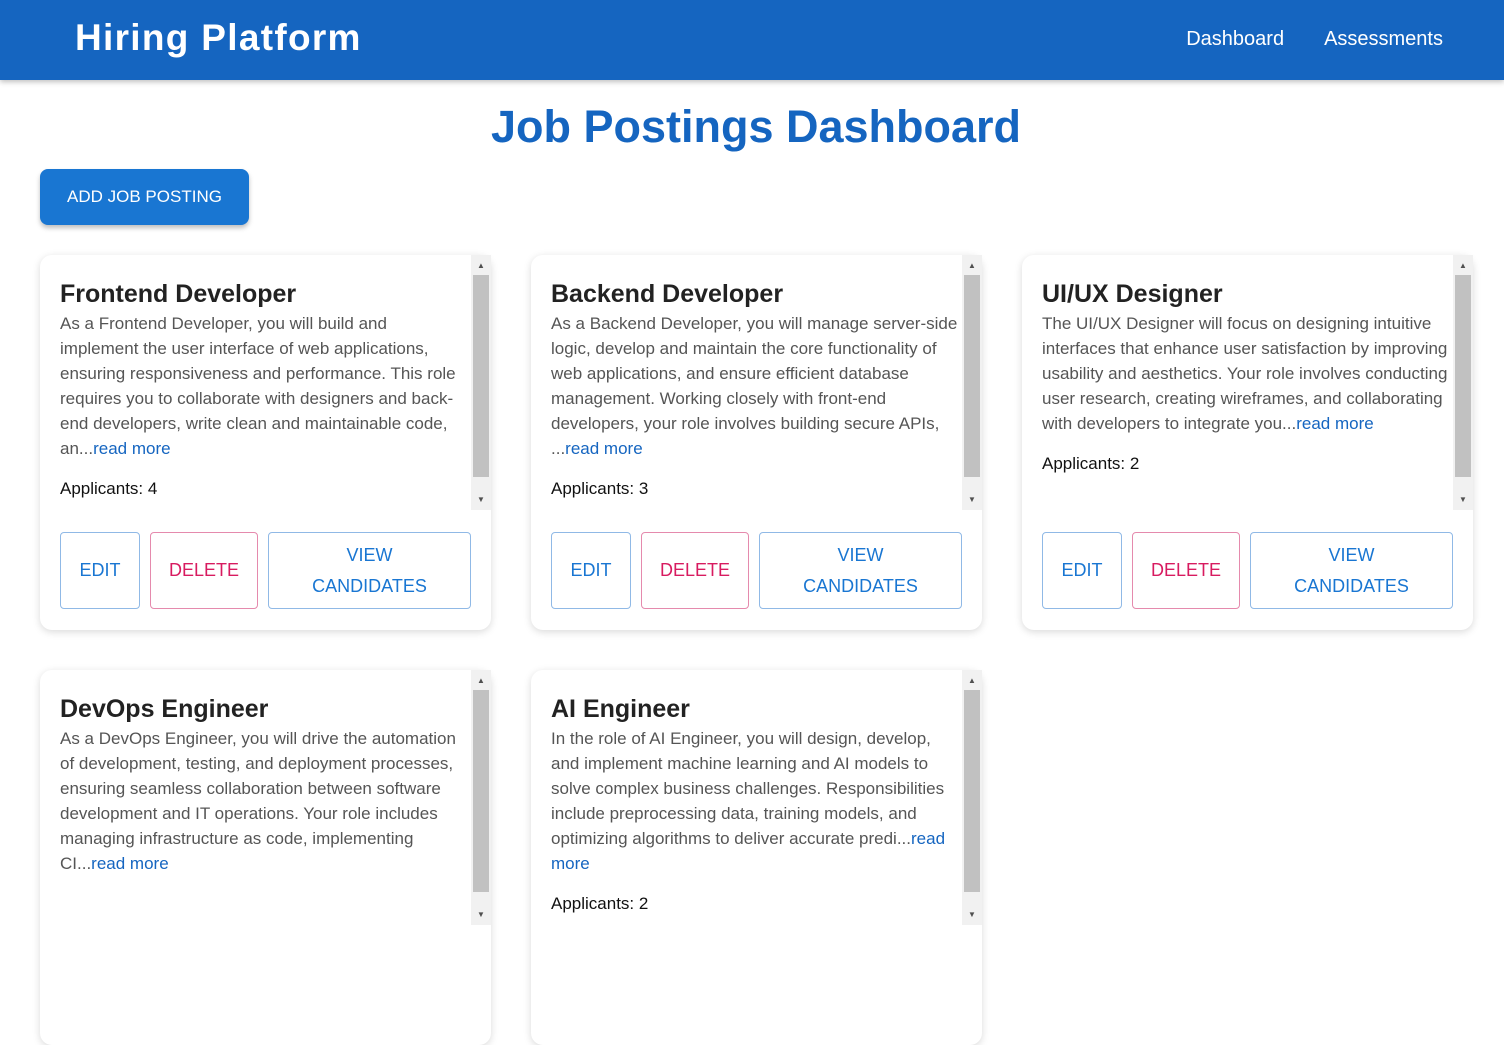  What do you see at coordinates (1314, 39) in the screenshot?
I see `top-nav: Dashboard Assessments` at bounding box center [1314, 39].